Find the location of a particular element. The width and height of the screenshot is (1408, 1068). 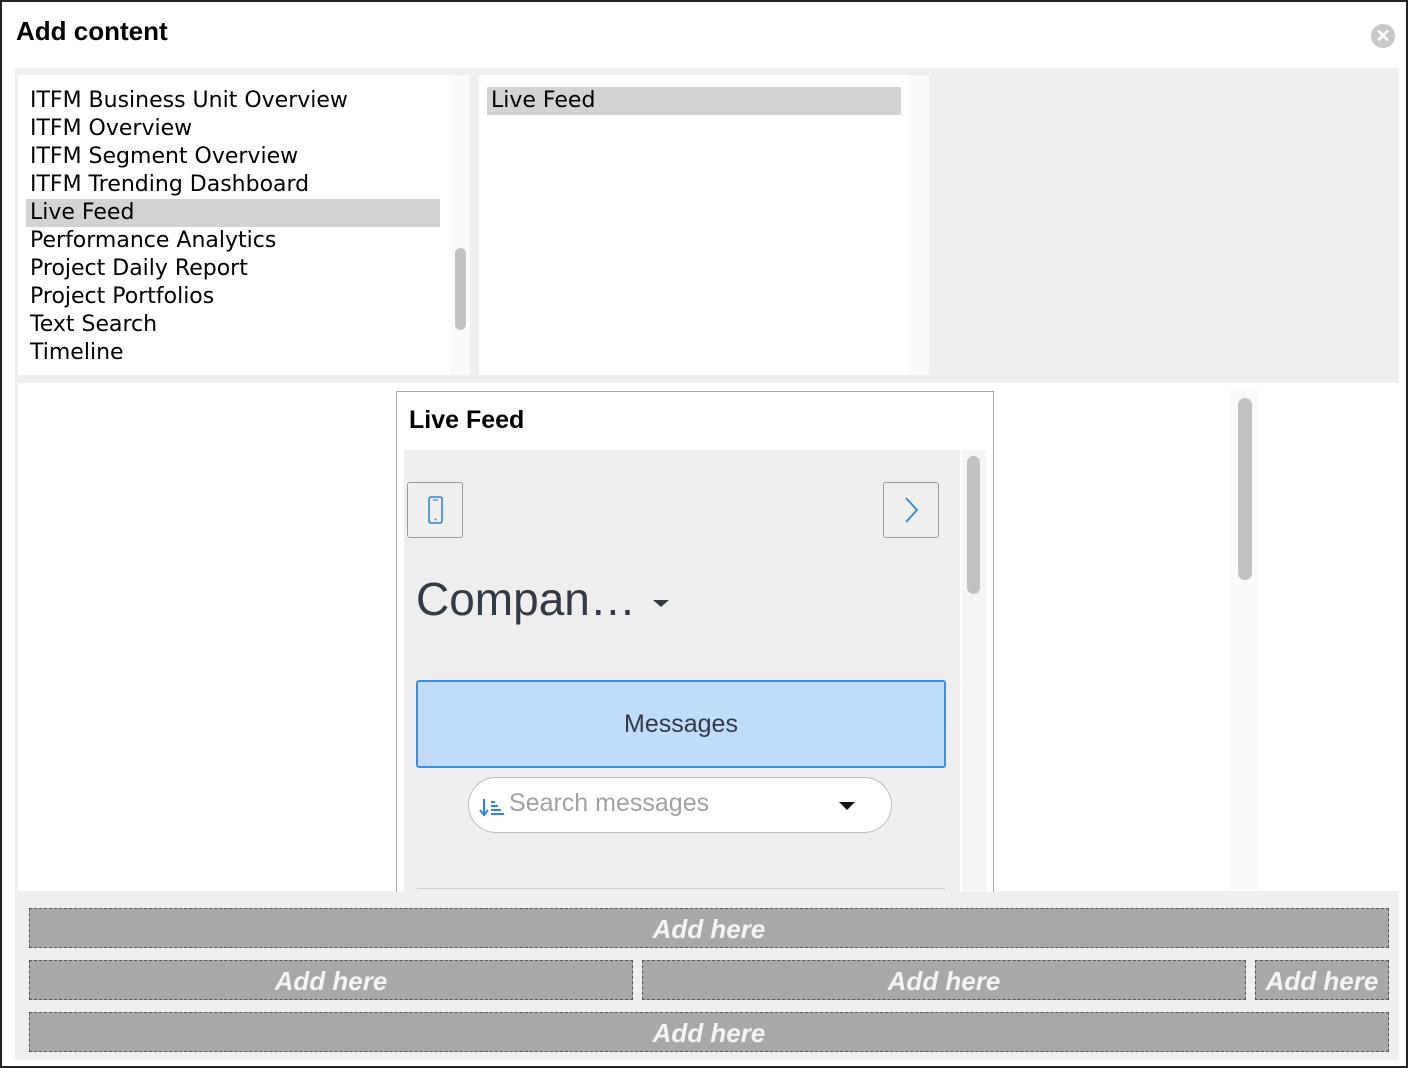

category-item: ITFM Business Unit Overview is located at coordinates (233, 101).